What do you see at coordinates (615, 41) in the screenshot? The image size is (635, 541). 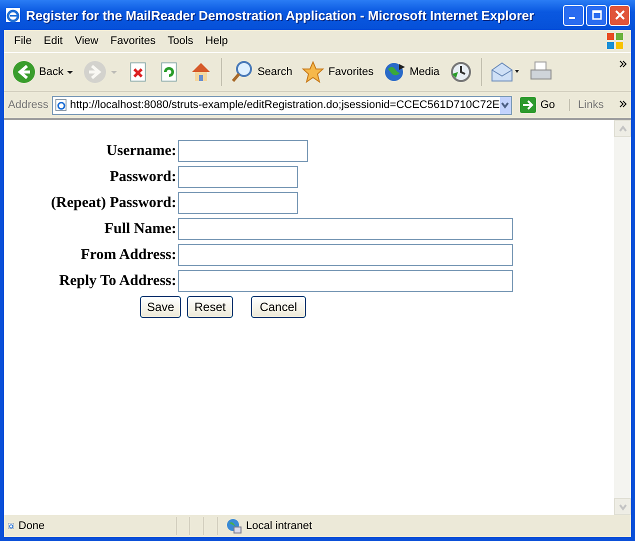 I see `windows-logo-icon` at bounding box center [615, 41].